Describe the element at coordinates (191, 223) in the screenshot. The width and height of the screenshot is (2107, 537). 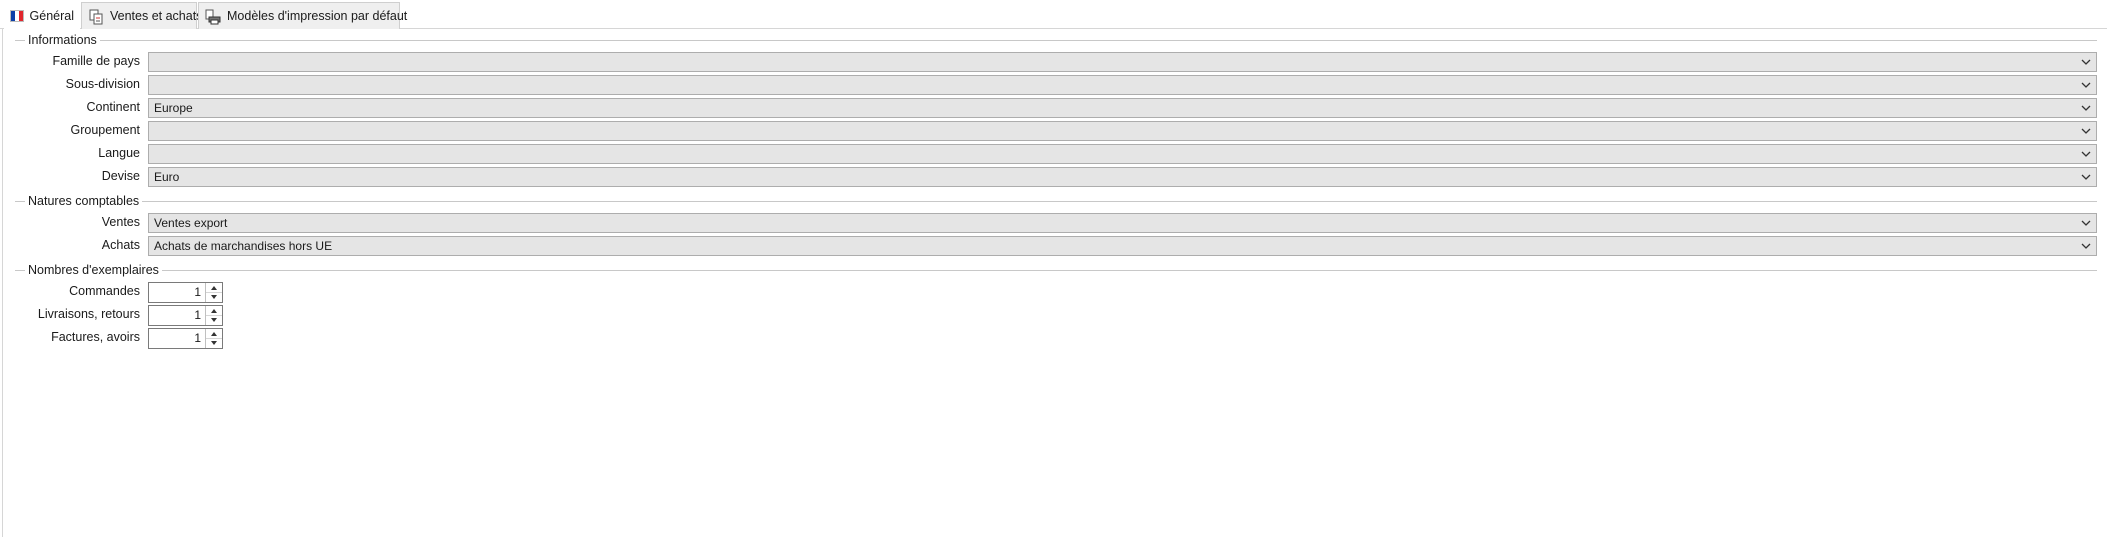
I see `ventes-value: Ventes export` at that location.